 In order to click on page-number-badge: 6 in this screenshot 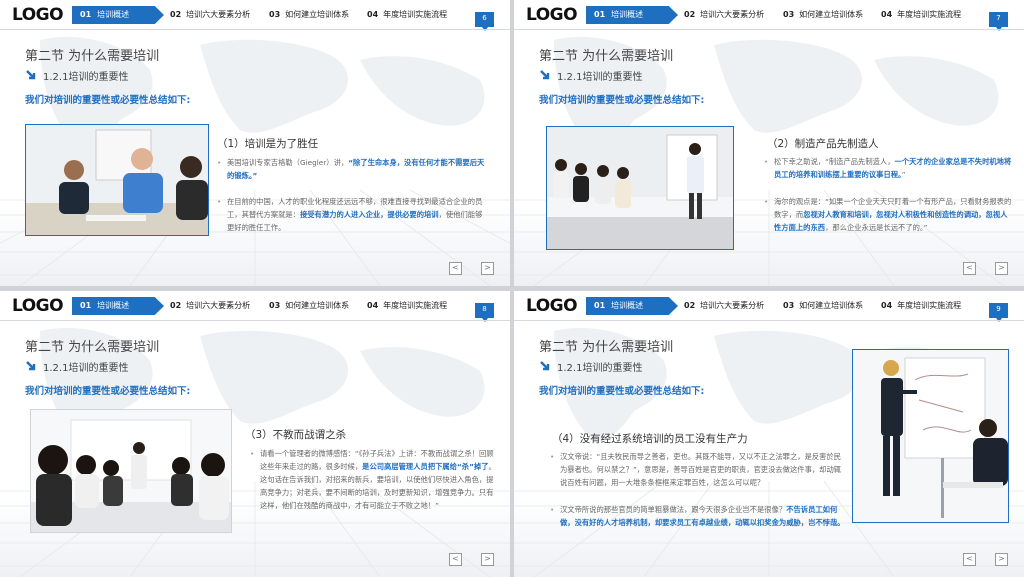, I will do `click(484, 21)`.